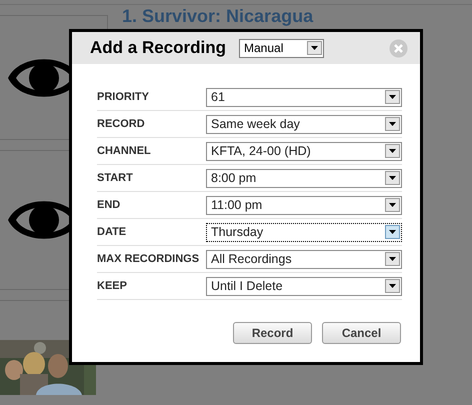 The height and width of the screenshot is (405, 472). Describe the element at coordinates (109, 205) in the screenshot. I see `field-label: END` at that location.